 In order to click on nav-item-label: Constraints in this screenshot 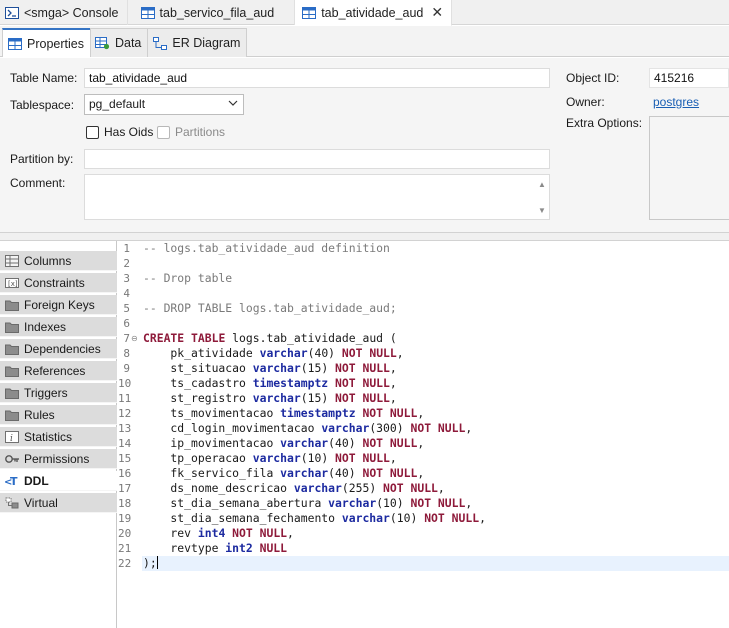, I will do `click(54, 282)`.